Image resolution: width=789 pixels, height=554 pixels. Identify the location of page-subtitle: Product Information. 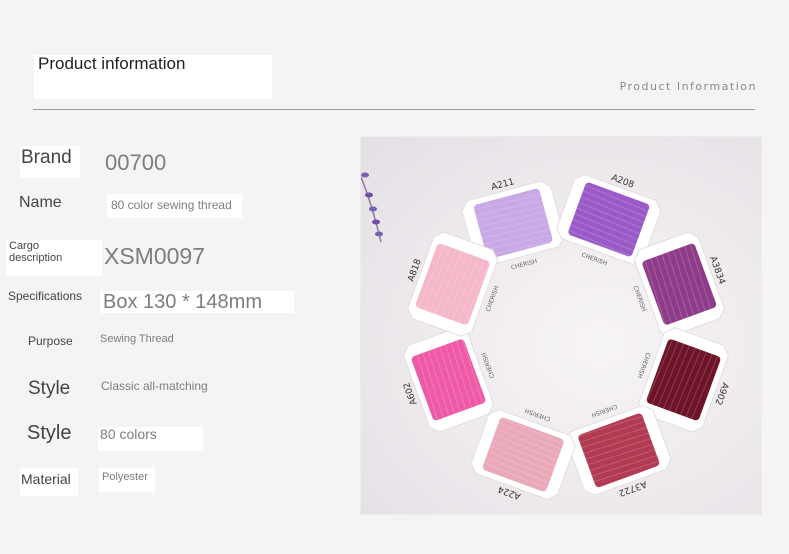
(688, 86).